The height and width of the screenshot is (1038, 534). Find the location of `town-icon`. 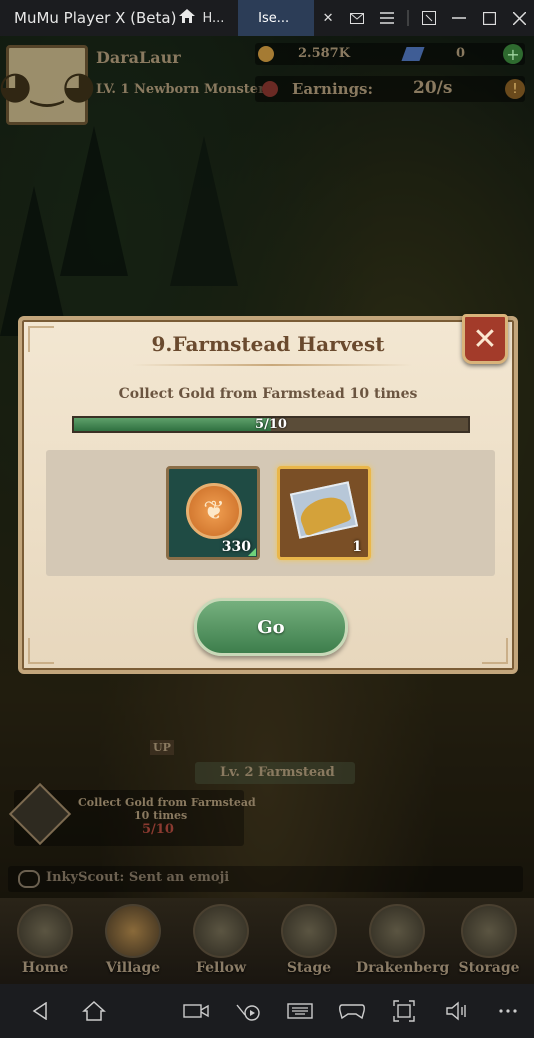

town-icon is located at coordinates (397, 931).